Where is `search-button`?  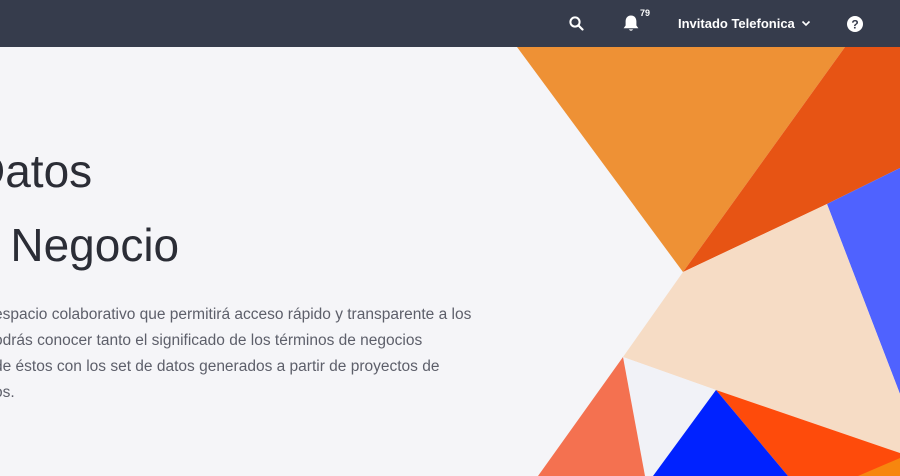
search-button is located at coordinates (576, 23).